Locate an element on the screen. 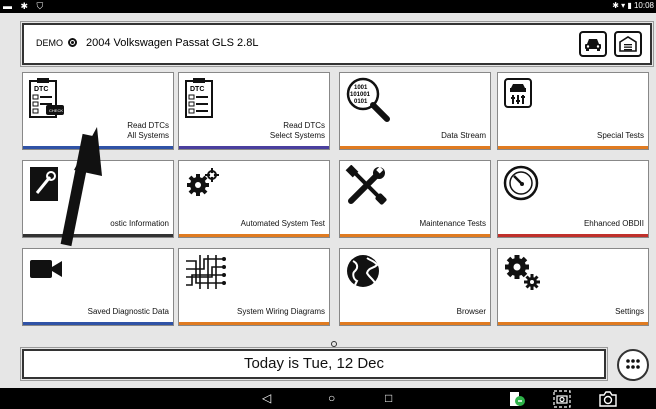 The image size is (656, 409). dtc-clipboard-icon: DTC CHECK is located at coordinates (46, 98).